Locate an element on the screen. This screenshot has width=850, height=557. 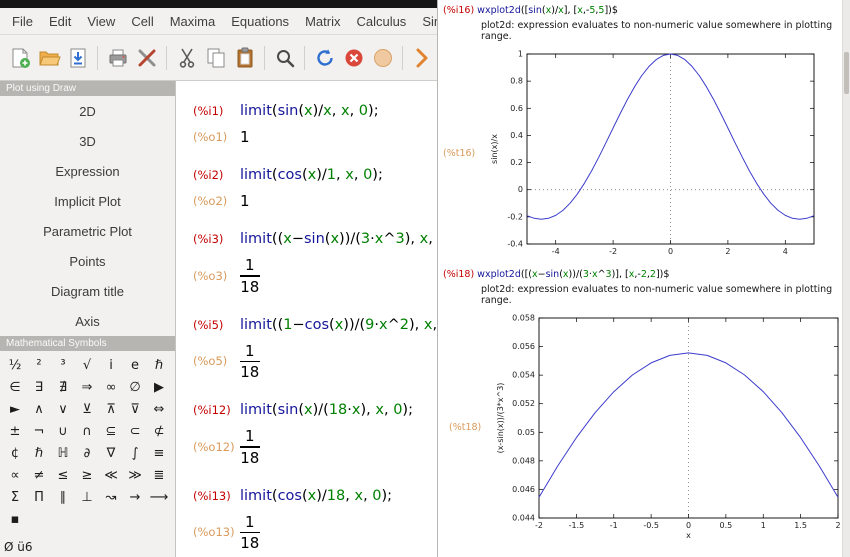
menu-item: Equations is located at coordinates (260, 21).